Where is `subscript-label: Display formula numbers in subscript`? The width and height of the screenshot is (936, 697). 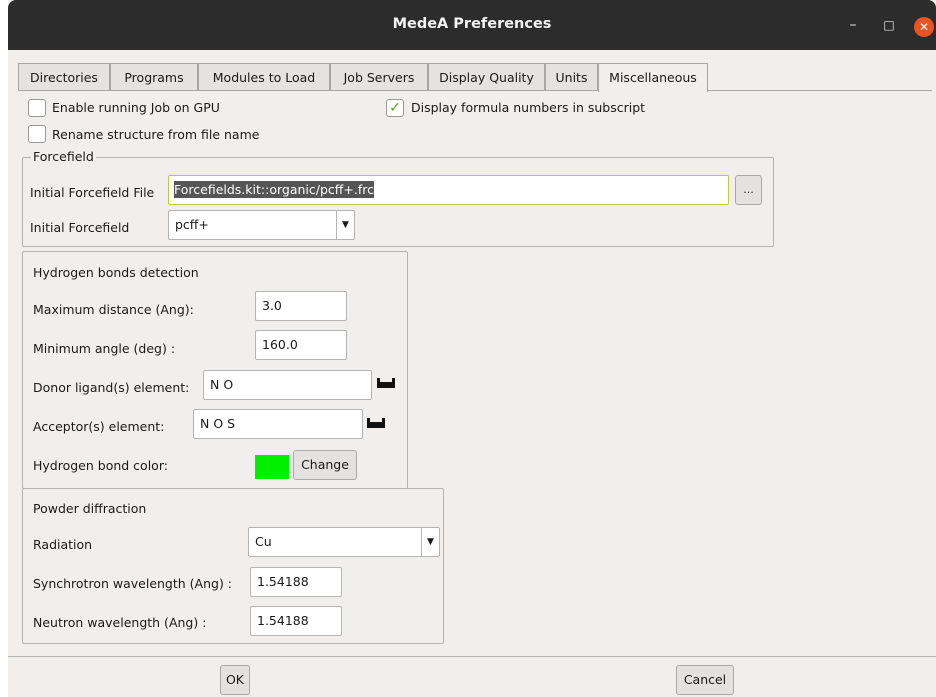
subscript-label: Display formula numbers in subscript is located at coordinates (528, 107).